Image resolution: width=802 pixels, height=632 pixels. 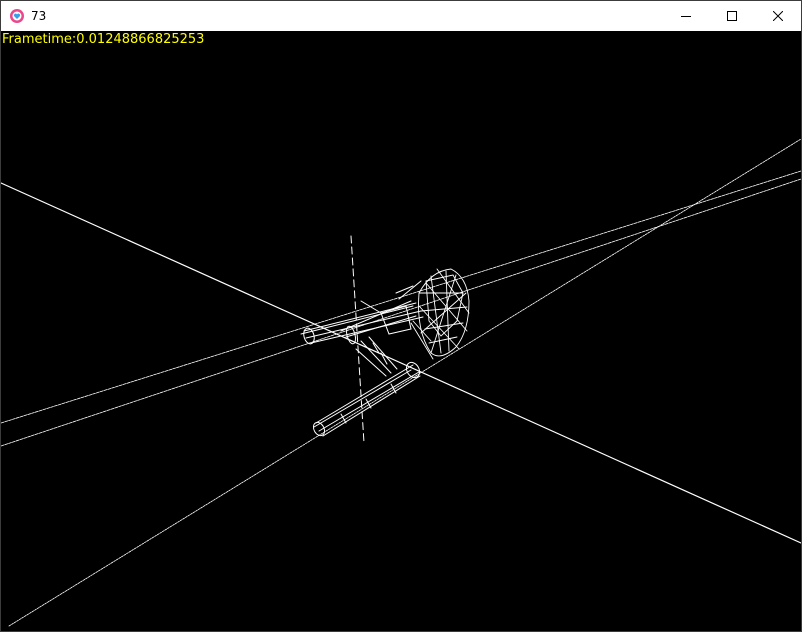 What do you see at coordinates (17, 16) in the screenshot?
I see `app-icon` at bounding box center [17, 16].